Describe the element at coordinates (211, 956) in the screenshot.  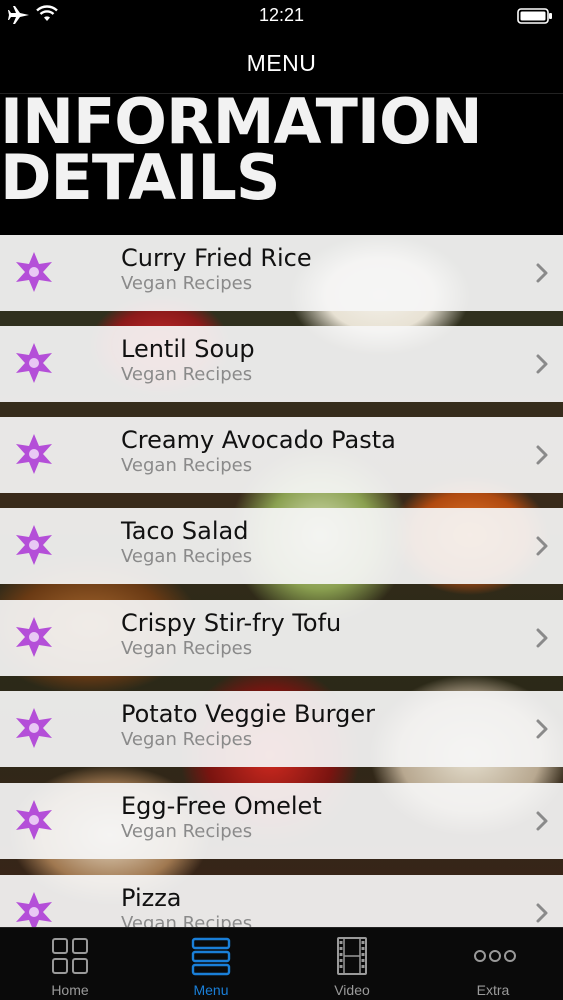
I see `list-icon` at that location.